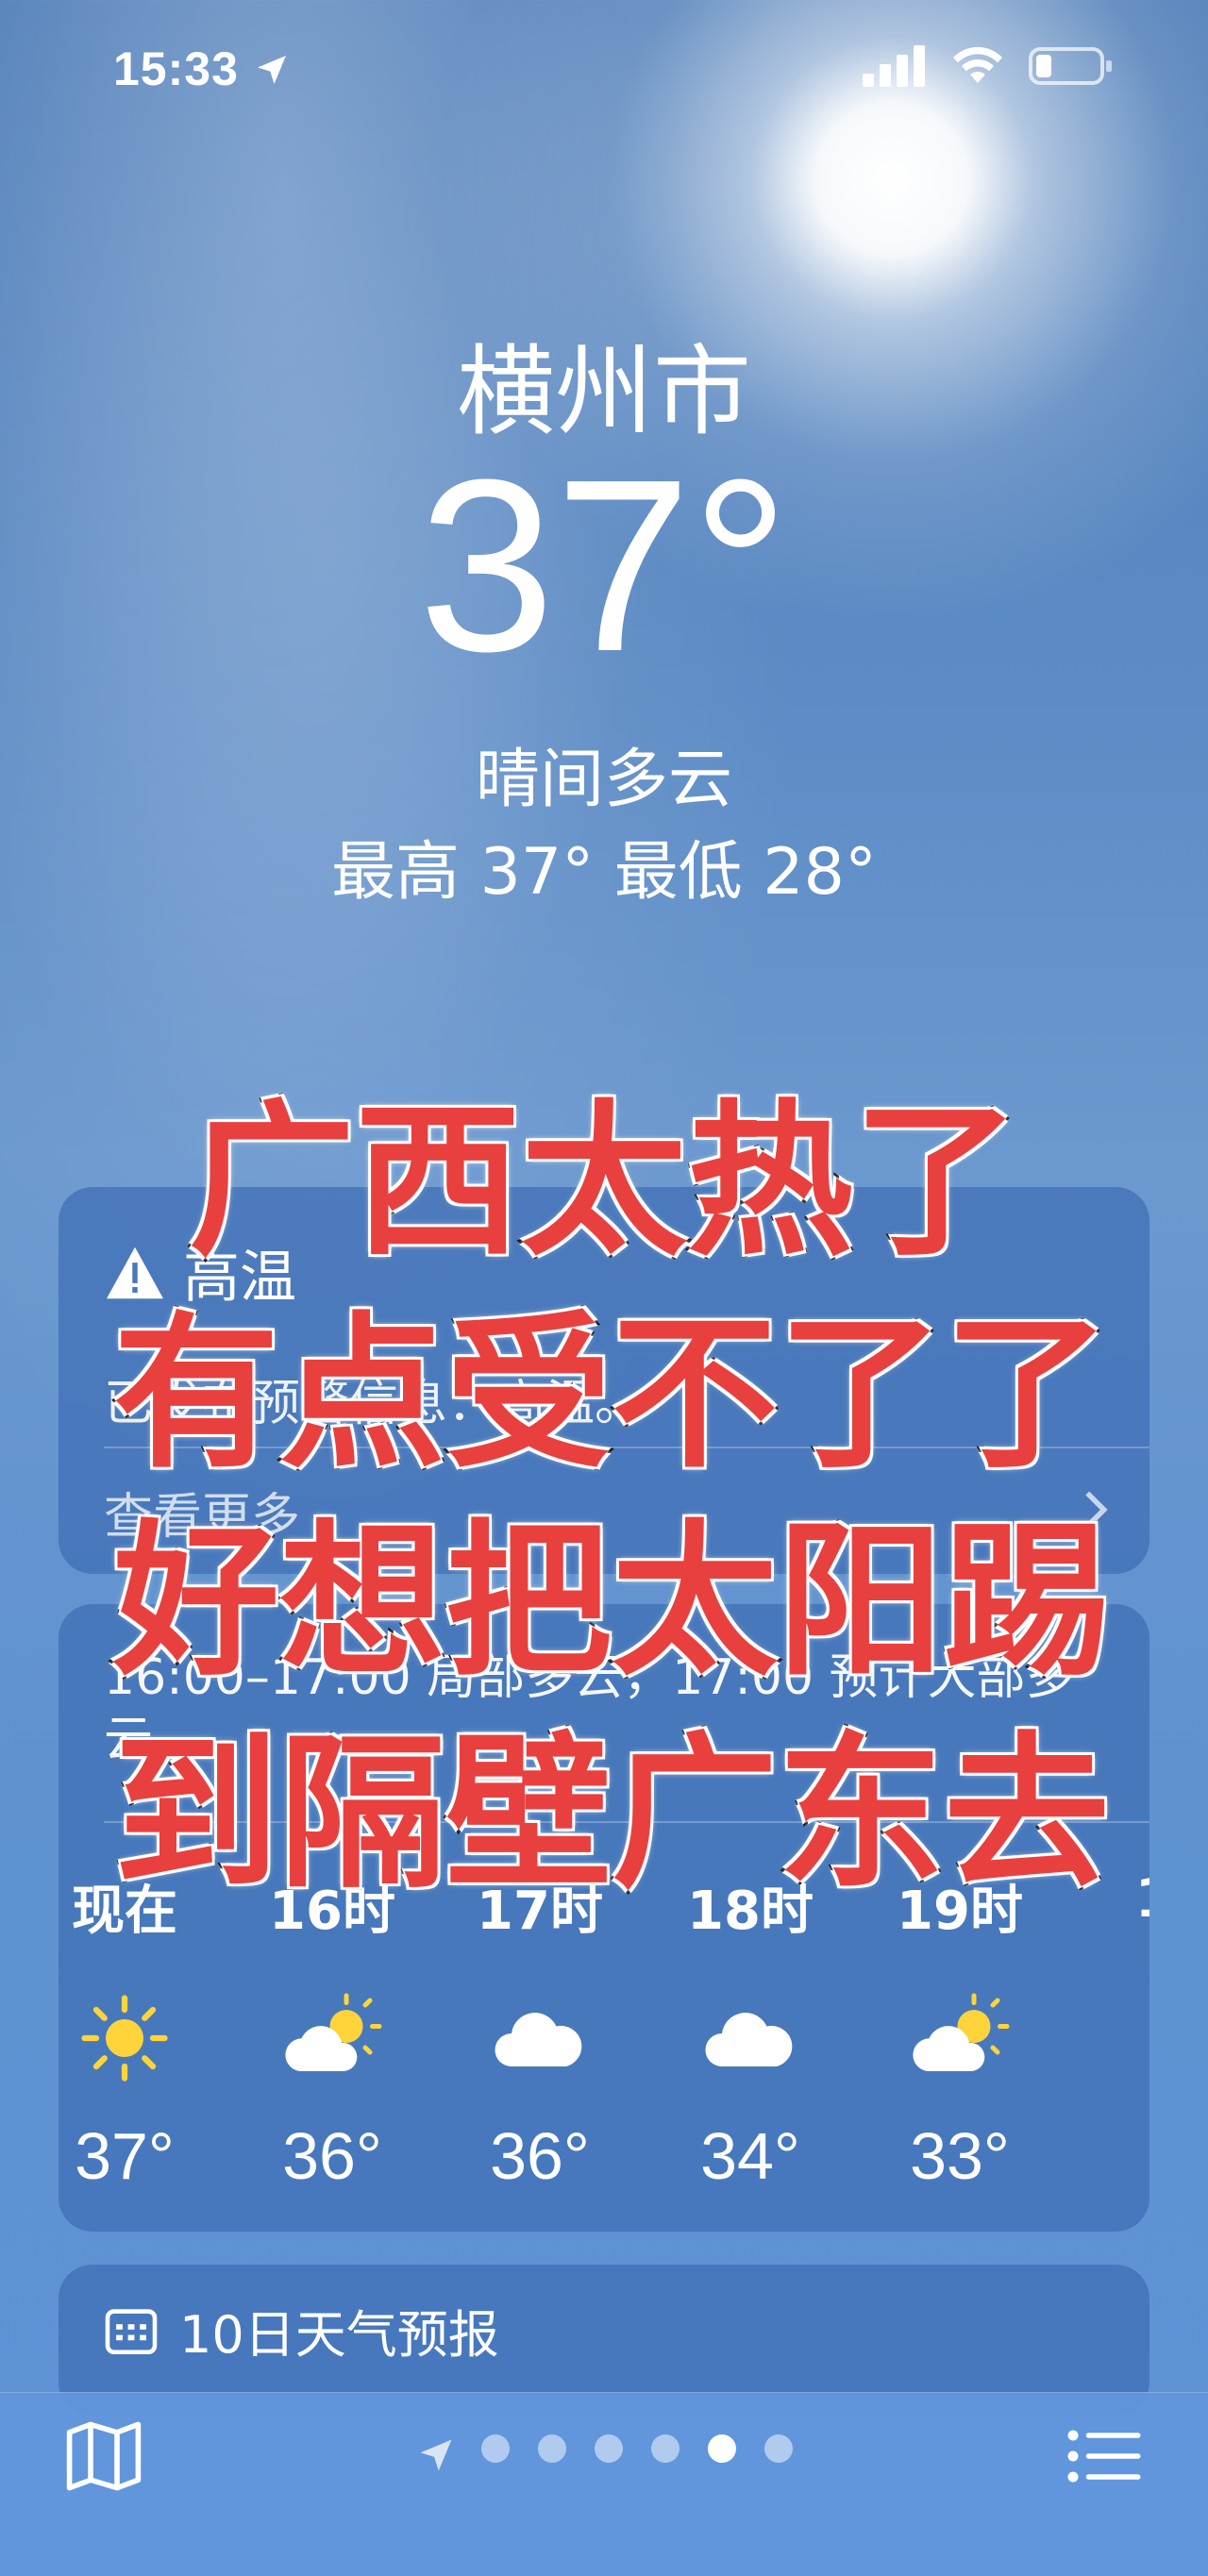  What do you see at coordinates (604, 2484) in the screenshot?
I see `bottom-toolbar` at bounding box center [604, 2484].